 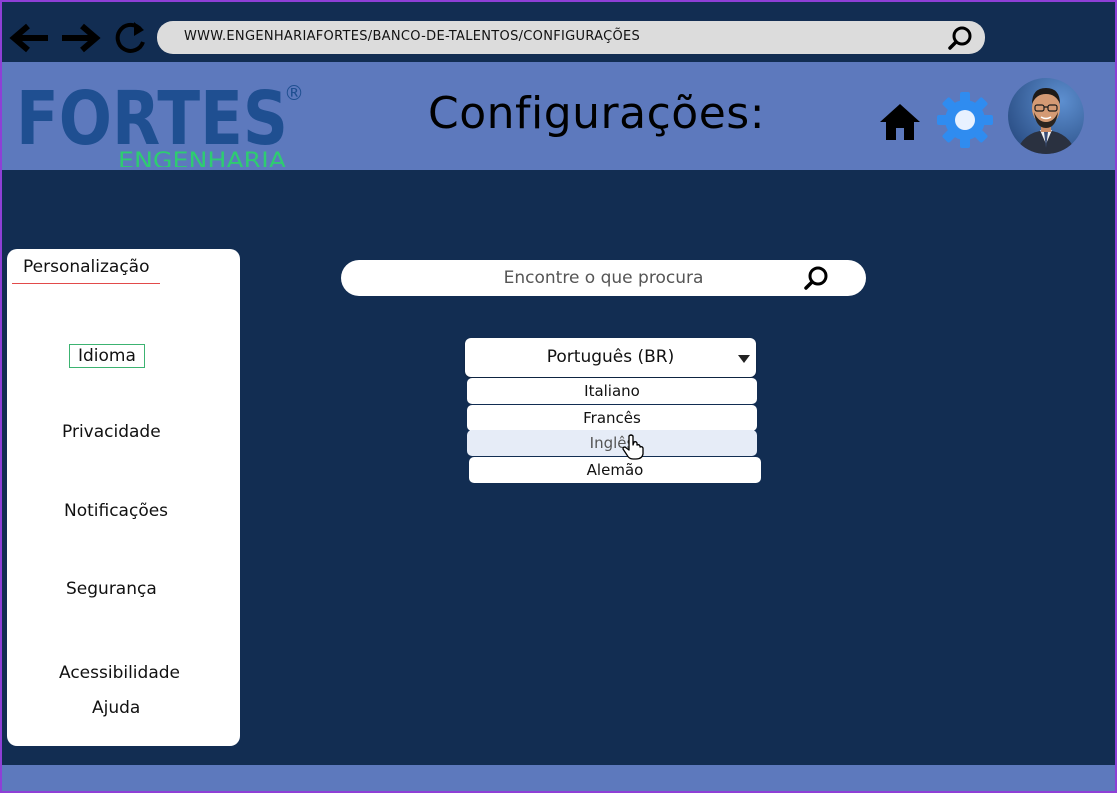 I want to click on language-selected-value: Português (BR), so click(x=610, y=357).